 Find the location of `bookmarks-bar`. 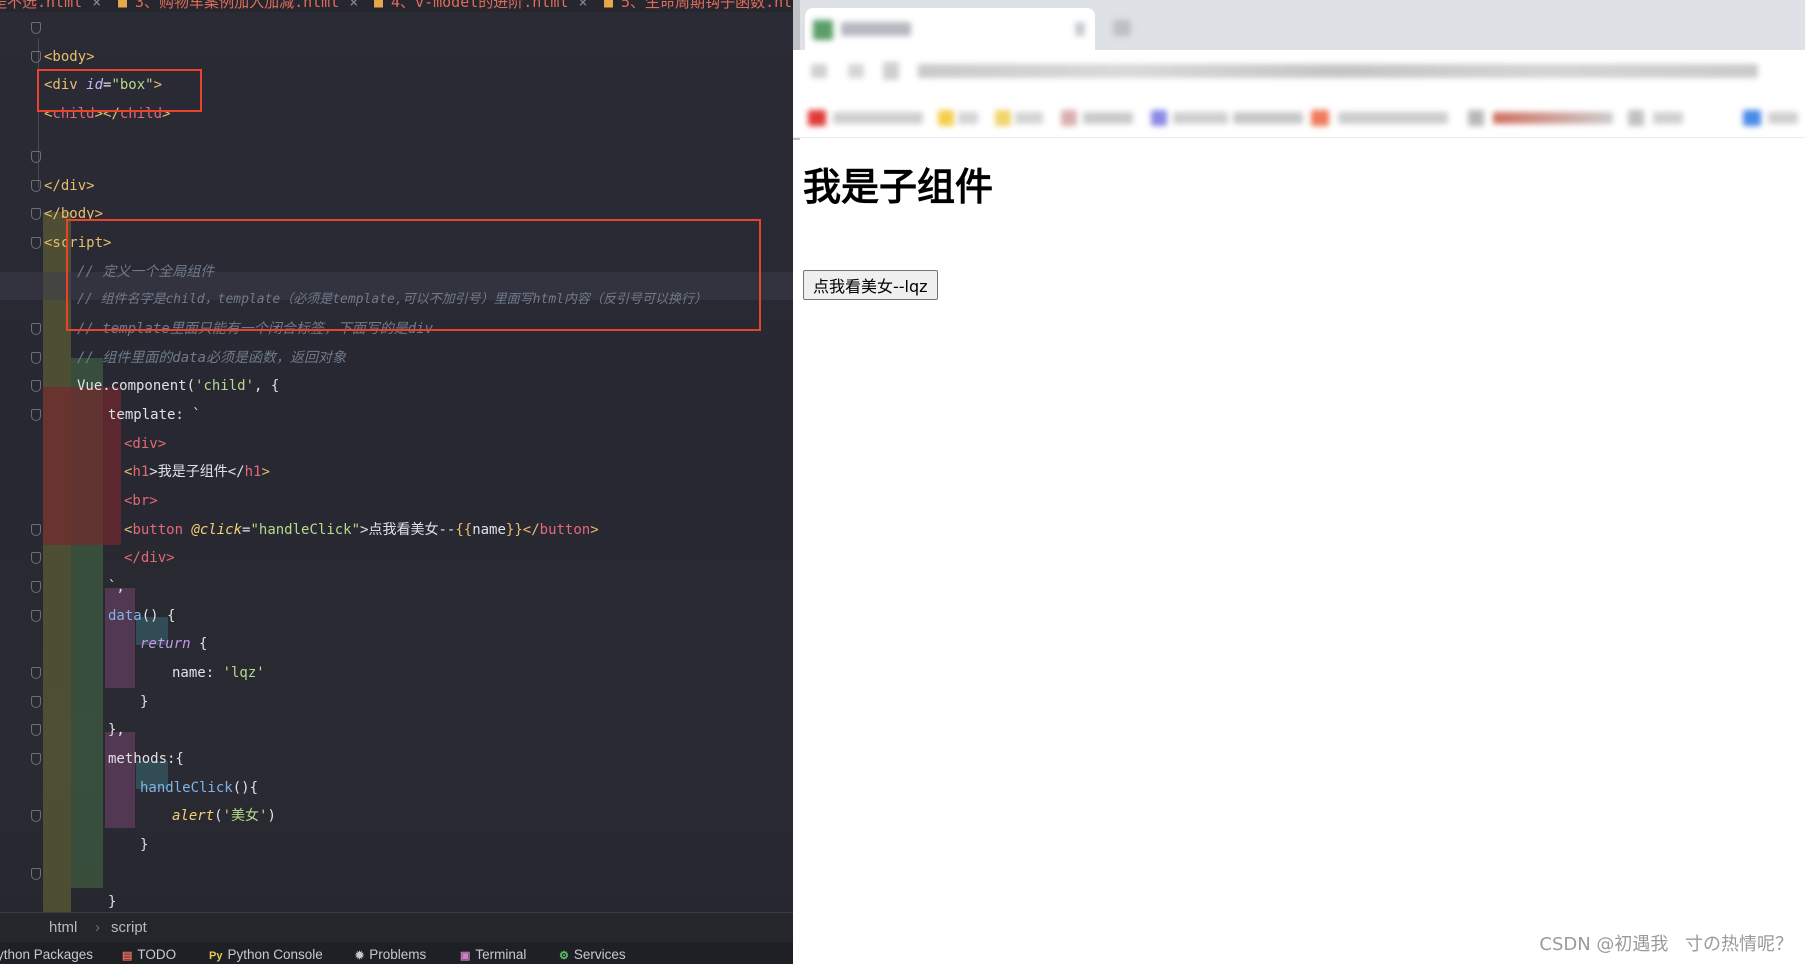

bookmarks-bar is located at coordinates (1299, 118).